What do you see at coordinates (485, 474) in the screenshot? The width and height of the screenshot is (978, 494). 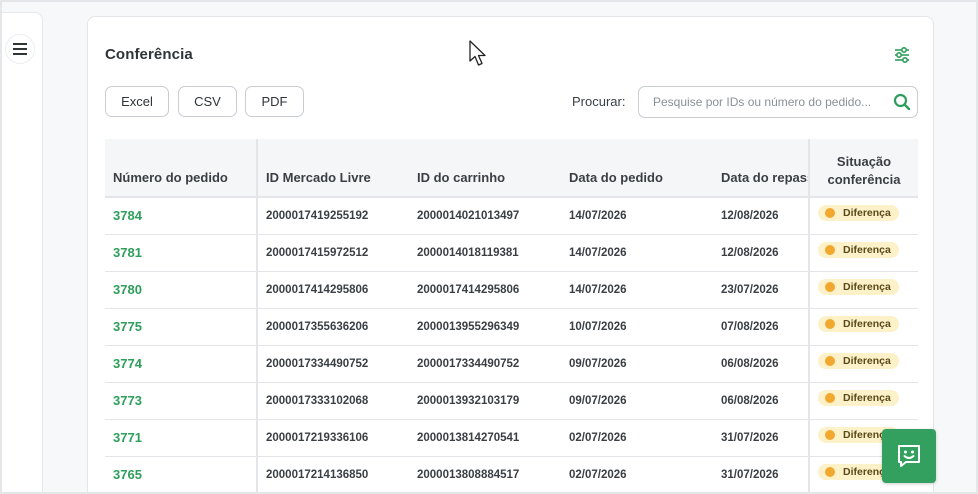 I see `cart-id-cell: 2000013808884517` at bounding box center [485, 474].